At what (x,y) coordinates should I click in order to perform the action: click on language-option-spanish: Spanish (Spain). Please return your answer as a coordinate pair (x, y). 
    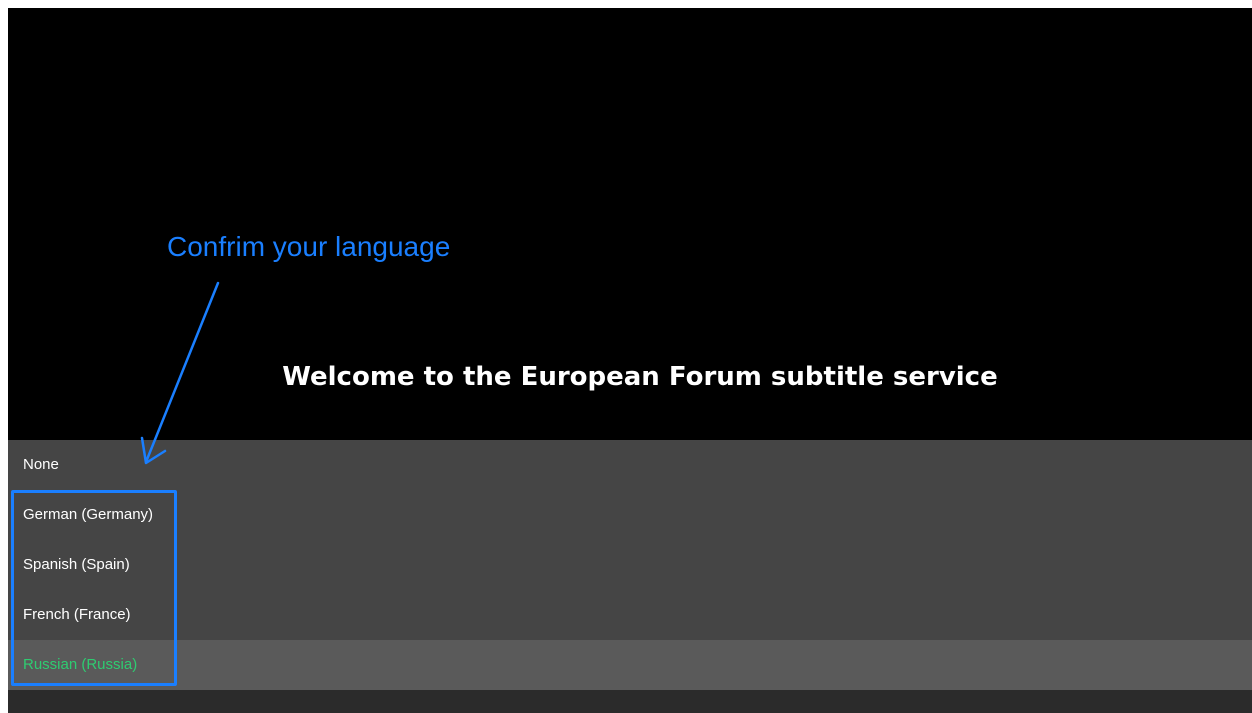
    Looking at the image, I should click on (630, 565).